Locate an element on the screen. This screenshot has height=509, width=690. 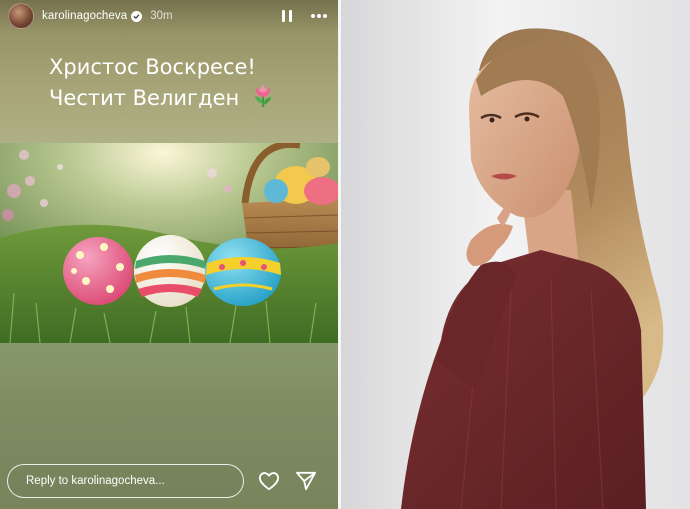
story-header: karolinagocheva 30m is located at coordinates (169, 16).